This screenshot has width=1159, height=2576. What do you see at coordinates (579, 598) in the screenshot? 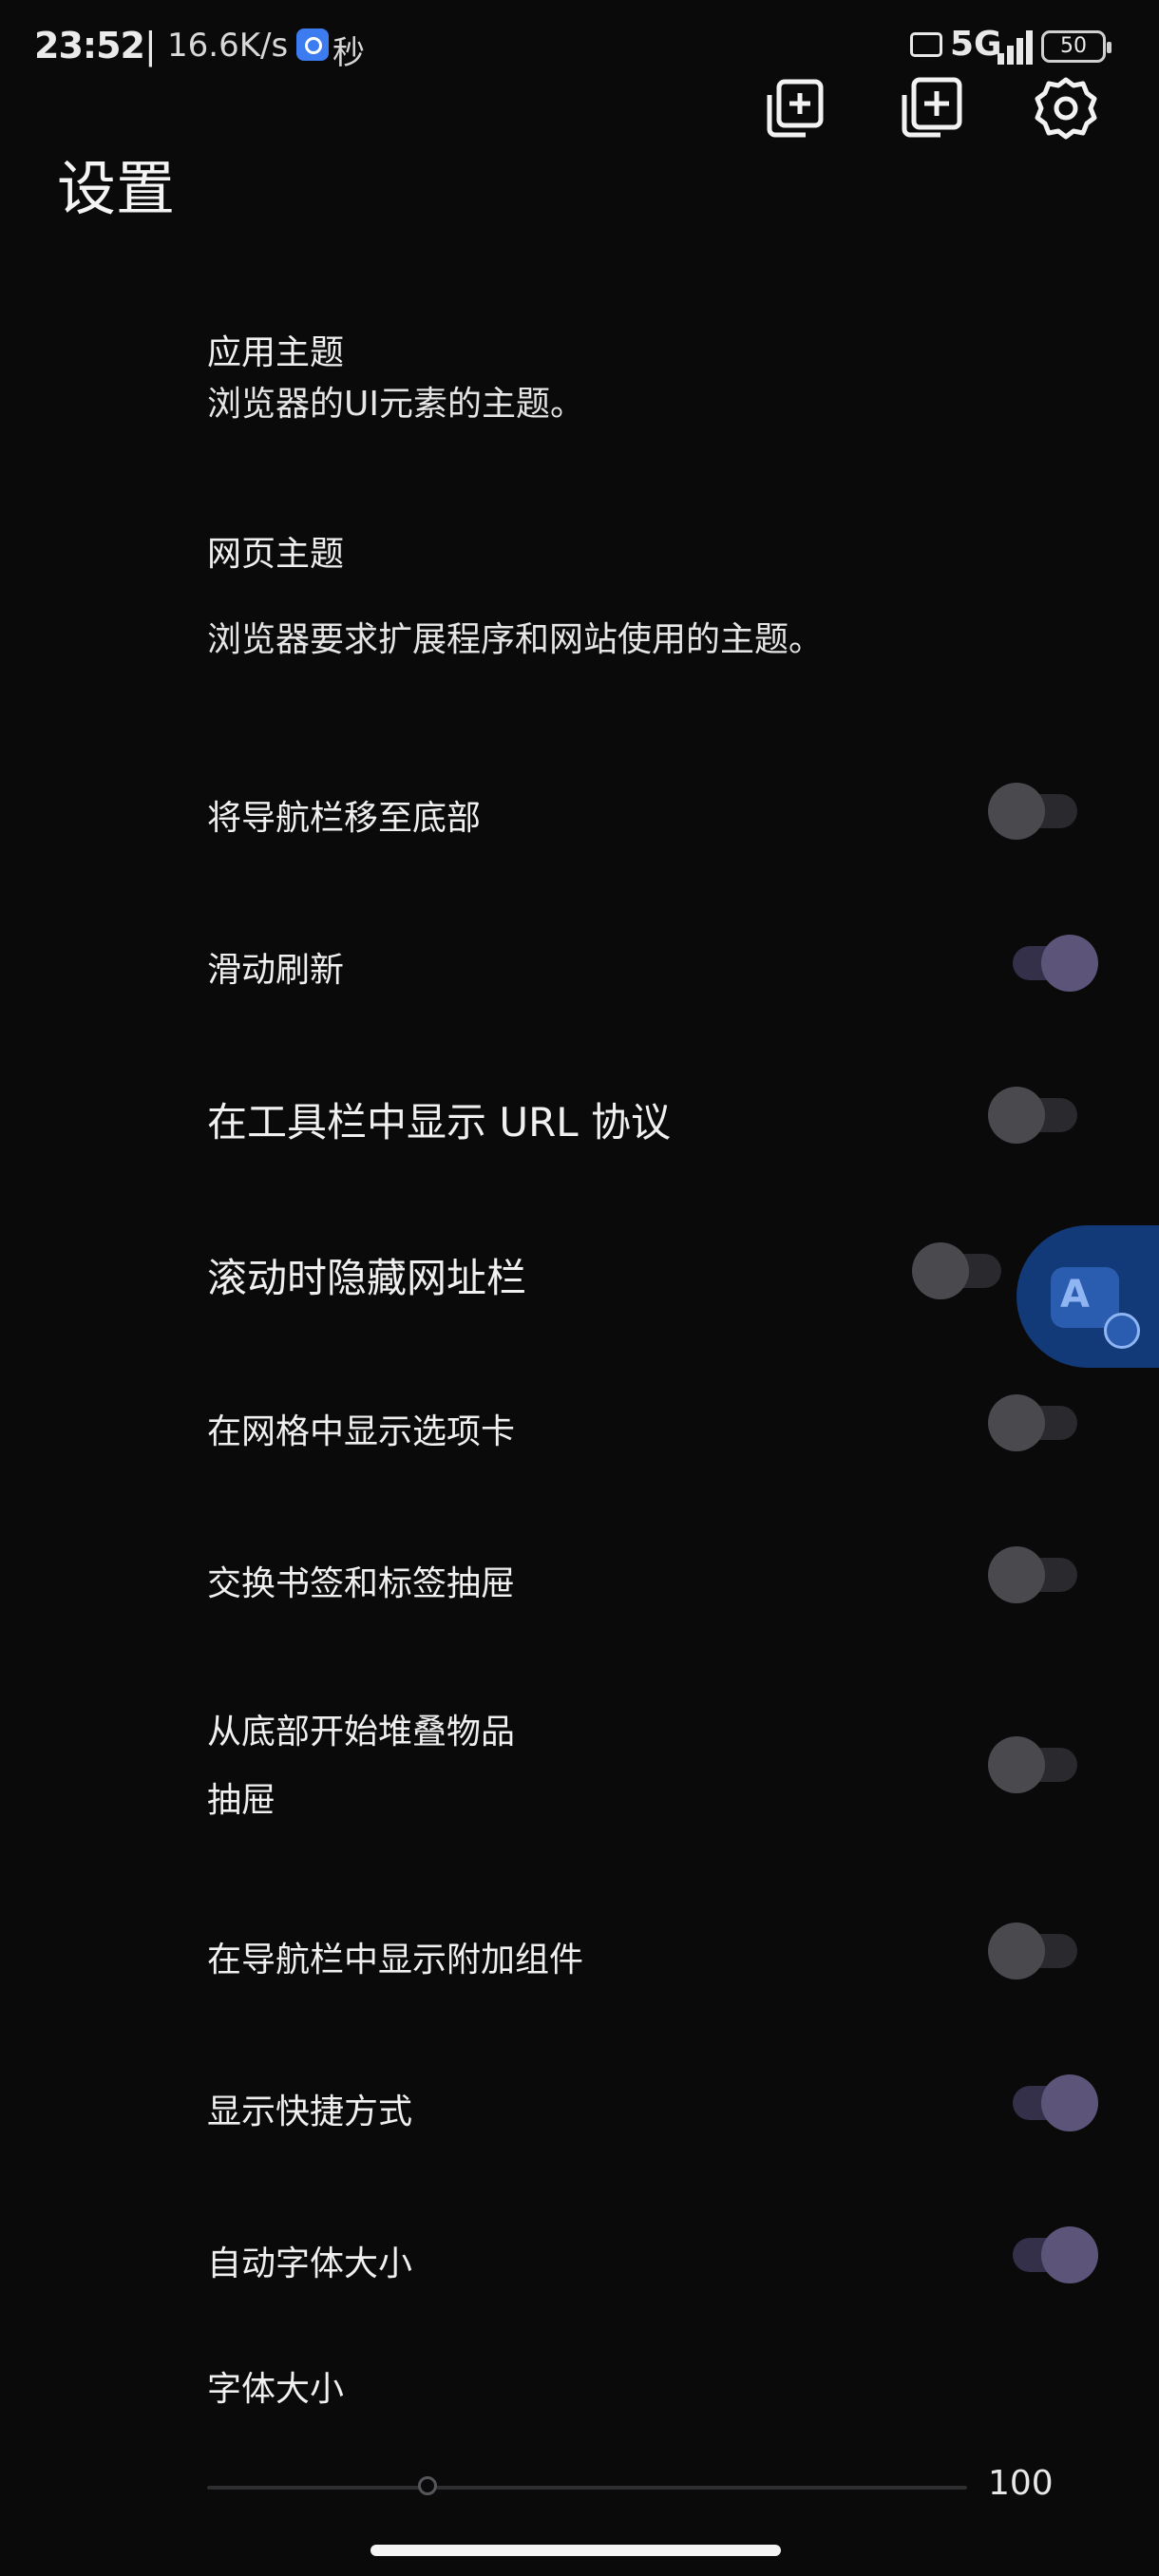
I see `setting-web-theme: 网页主题 浏览器要求扩展程序和网站使用的主题。` at bounding box center [579, 598].